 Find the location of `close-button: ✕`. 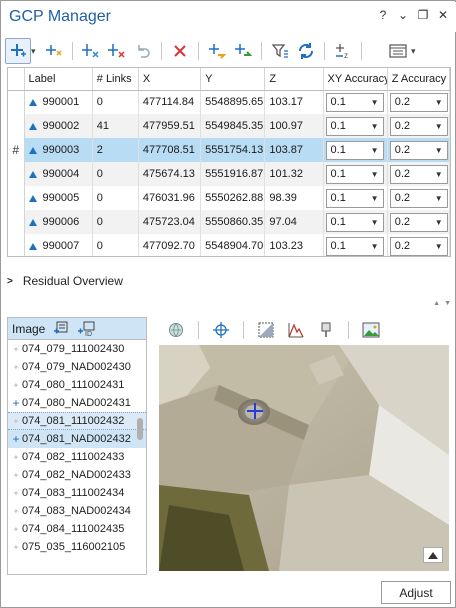

close-button: ✕ is located at coordinates (443, 15).